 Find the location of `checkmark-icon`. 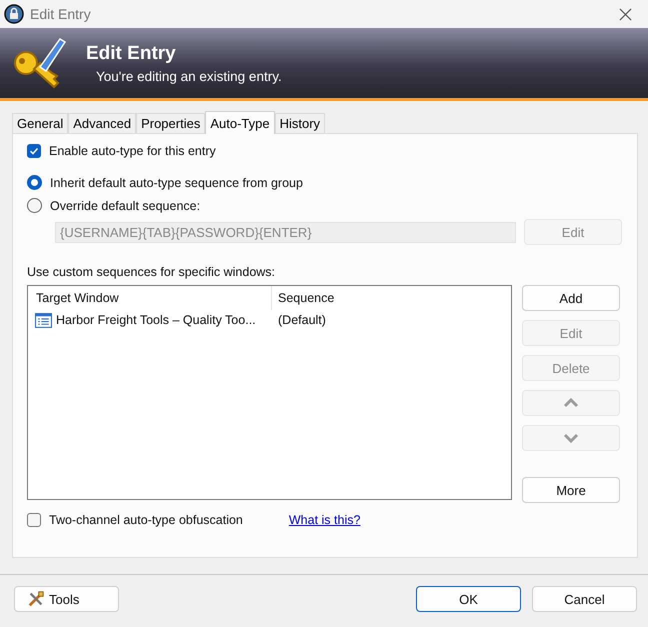

checkmark-icon is located at coordinates (34, 151).